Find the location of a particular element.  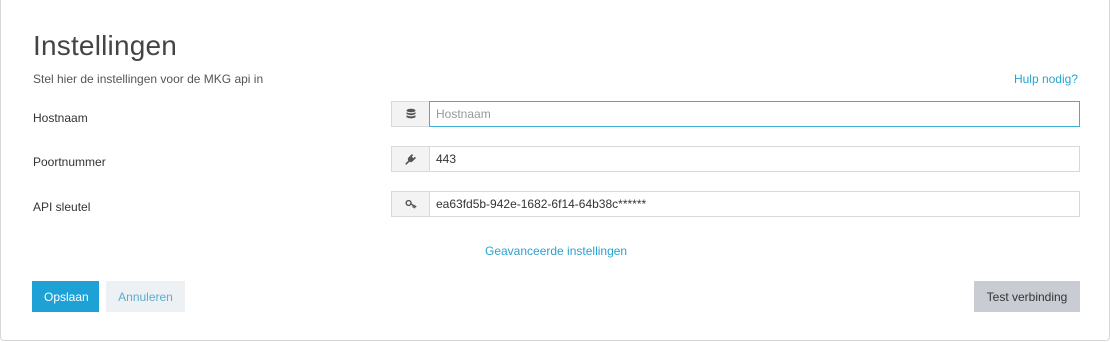

key-icon is located at coordinates (410, 204).